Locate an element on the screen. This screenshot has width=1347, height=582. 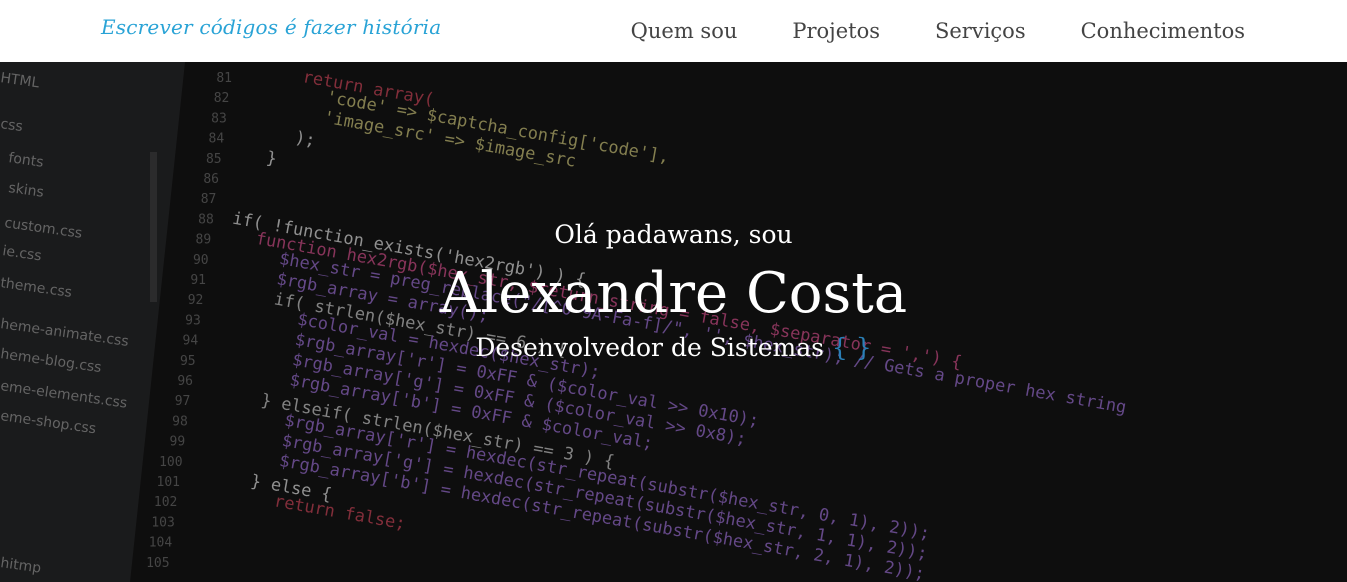
main-nav: Quem sou Projetos Serviços Conhecimentos is located at coordinates (910, 31).